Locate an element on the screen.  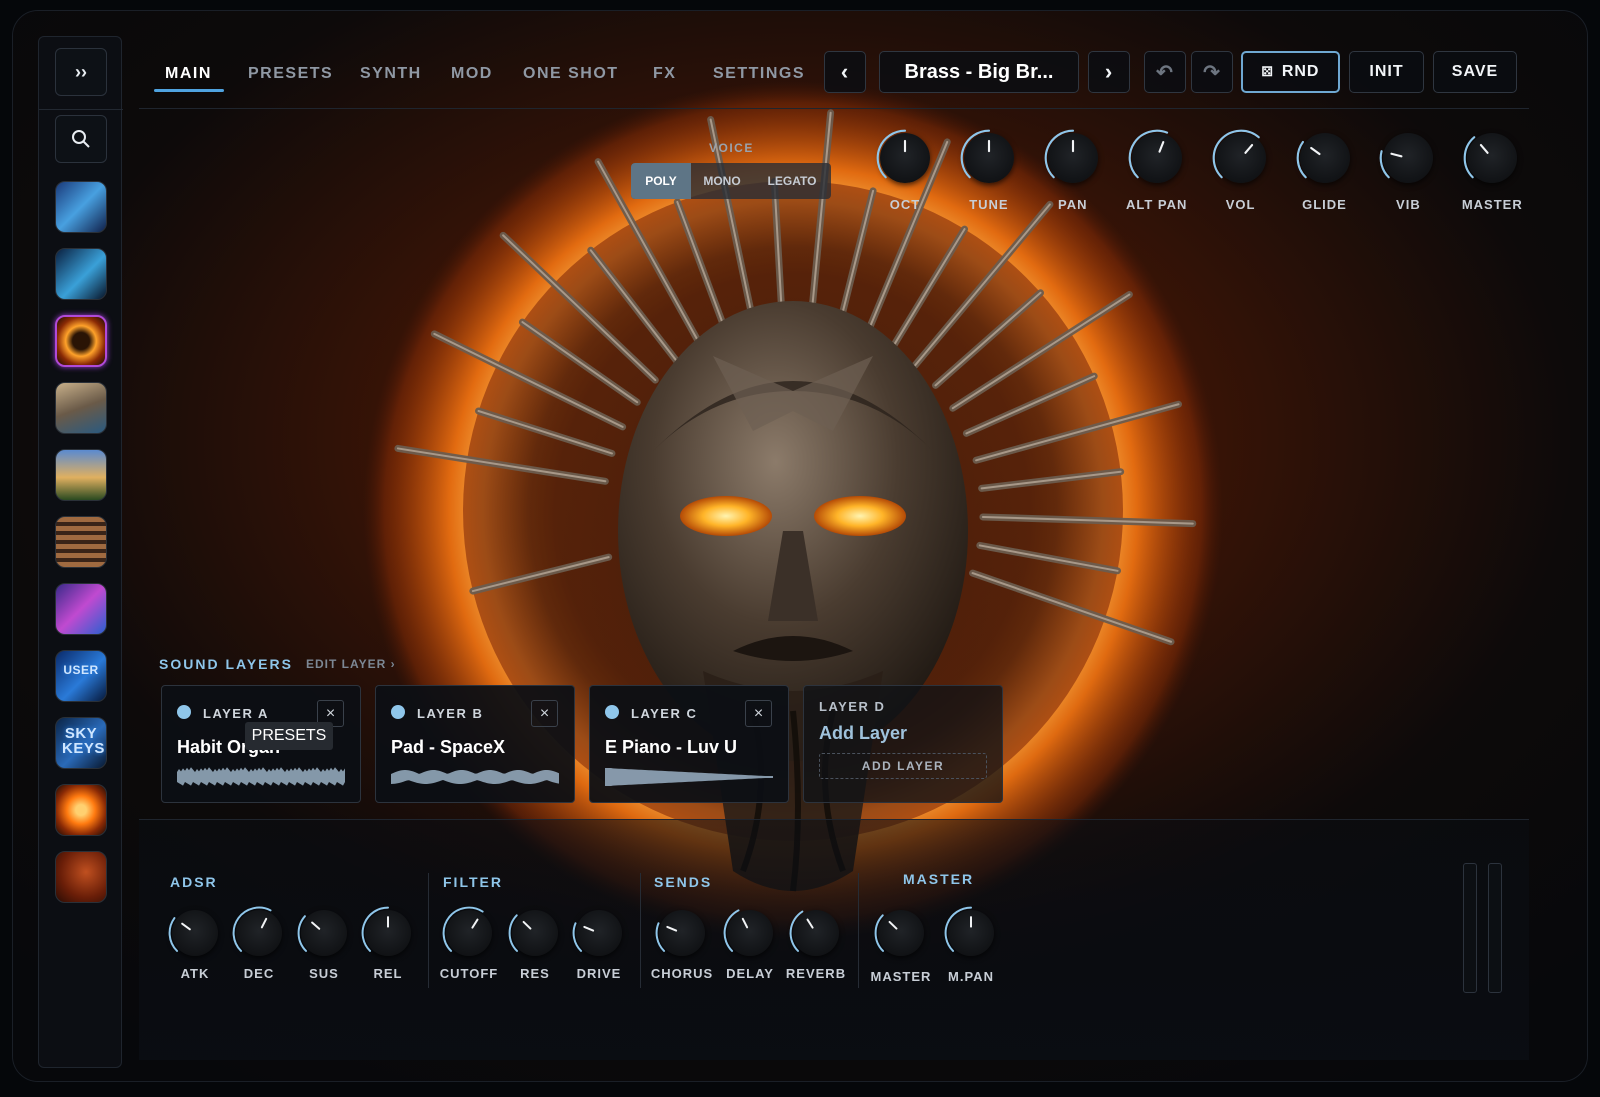
layer-label: LAYER A is located at coordinates (236, 713).